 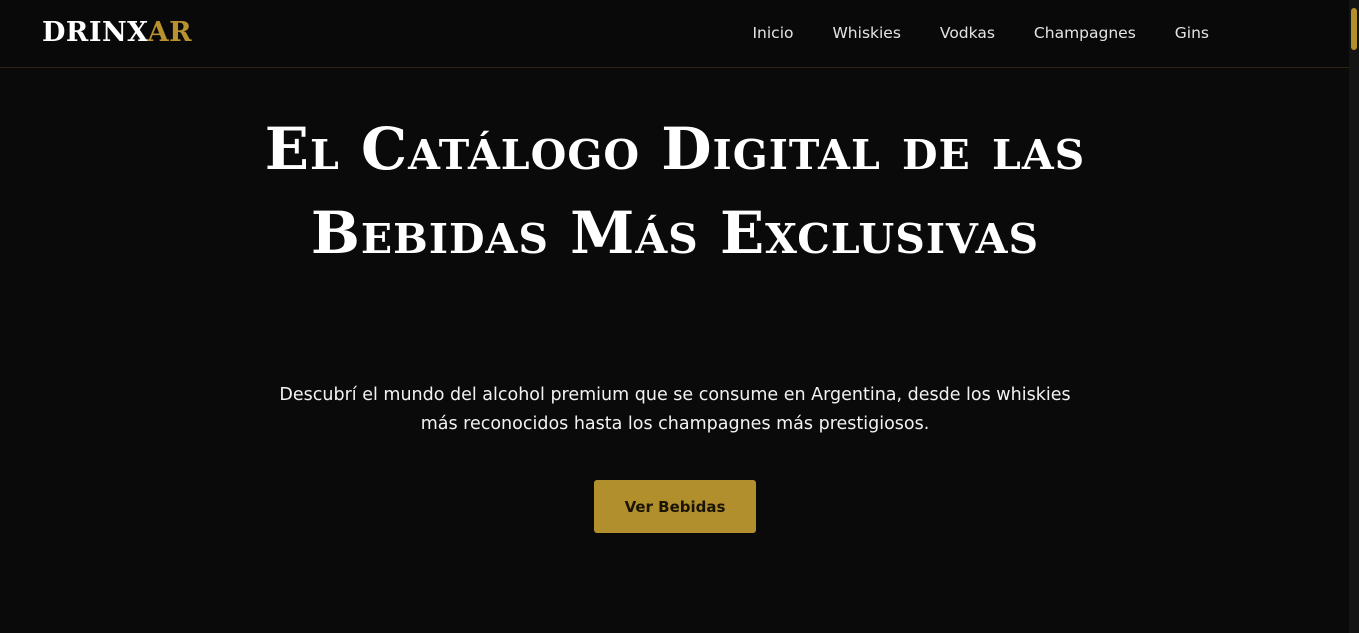 What do you see at coordinates (1354, 29) in the screenshot?
I see `scrollbar-thumb` at bounding box center [1354, 29].